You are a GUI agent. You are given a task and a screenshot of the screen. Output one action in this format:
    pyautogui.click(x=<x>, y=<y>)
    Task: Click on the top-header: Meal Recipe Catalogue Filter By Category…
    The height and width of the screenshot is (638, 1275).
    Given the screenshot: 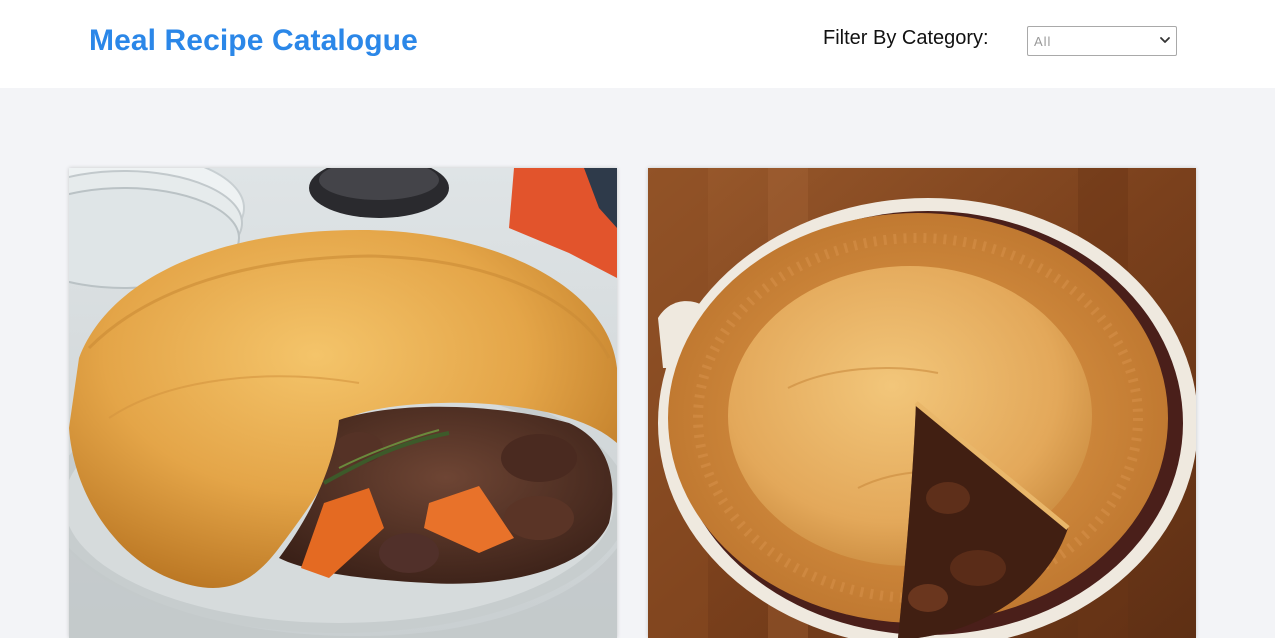 What is the action you would take?
    pyautogui.click(x=637, y=44)
    